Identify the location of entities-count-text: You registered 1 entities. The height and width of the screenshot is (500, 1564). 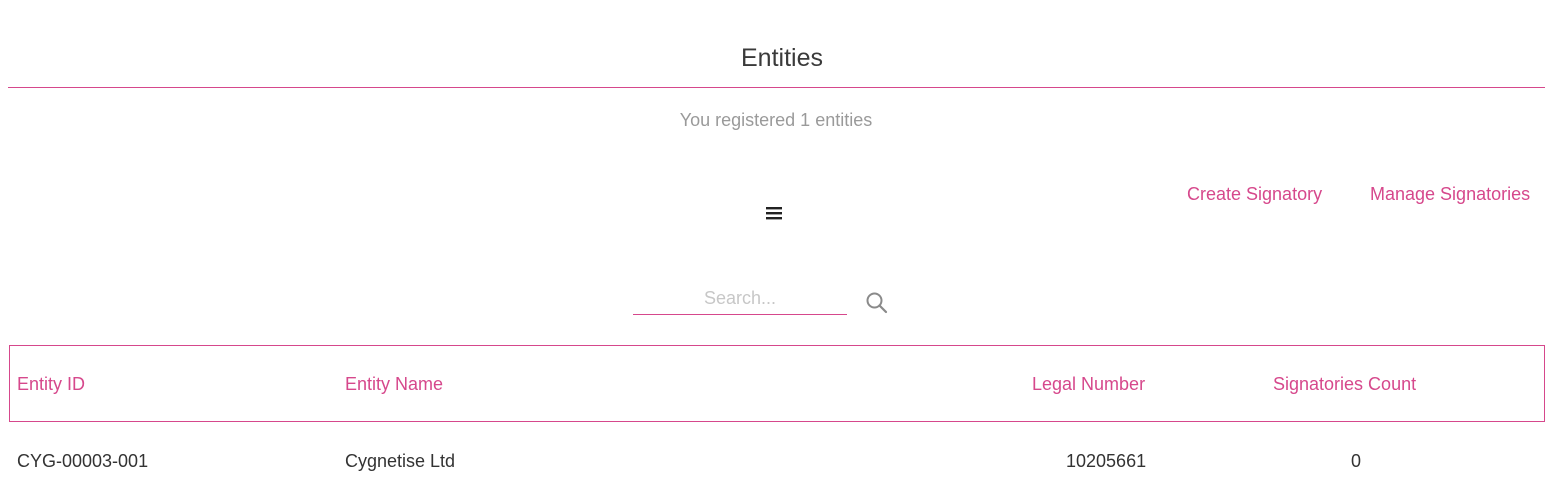
(776, 120).